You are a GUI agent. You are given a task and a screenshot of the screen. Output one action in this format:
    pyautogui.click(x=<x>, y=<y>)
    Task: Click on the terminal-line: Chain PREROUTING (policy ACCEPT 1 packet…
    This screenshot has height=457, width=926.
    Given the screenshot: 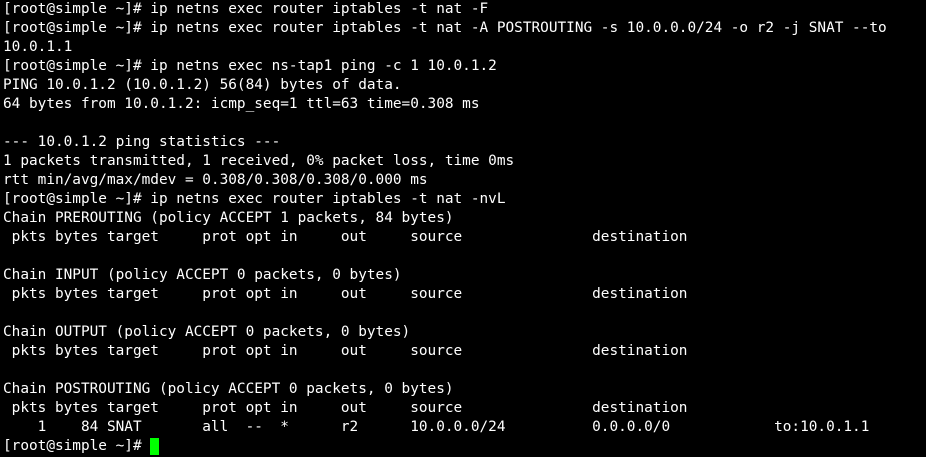 What is the action you would take?
    pyautogui.click(x=228, y=218)
    